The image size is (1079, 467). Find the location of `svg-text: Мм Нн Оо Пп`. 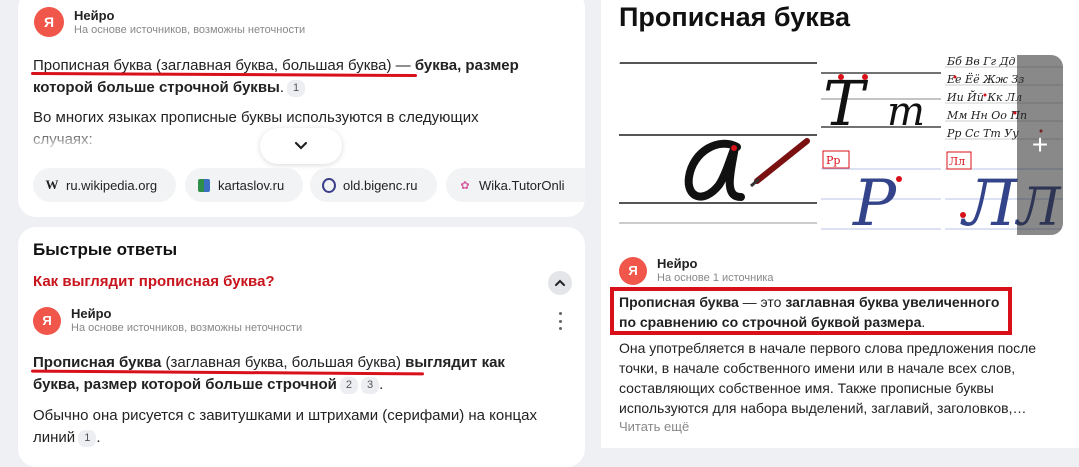

svg-text: Мм Нн Оо Пп is located at coordinates (986, 115).